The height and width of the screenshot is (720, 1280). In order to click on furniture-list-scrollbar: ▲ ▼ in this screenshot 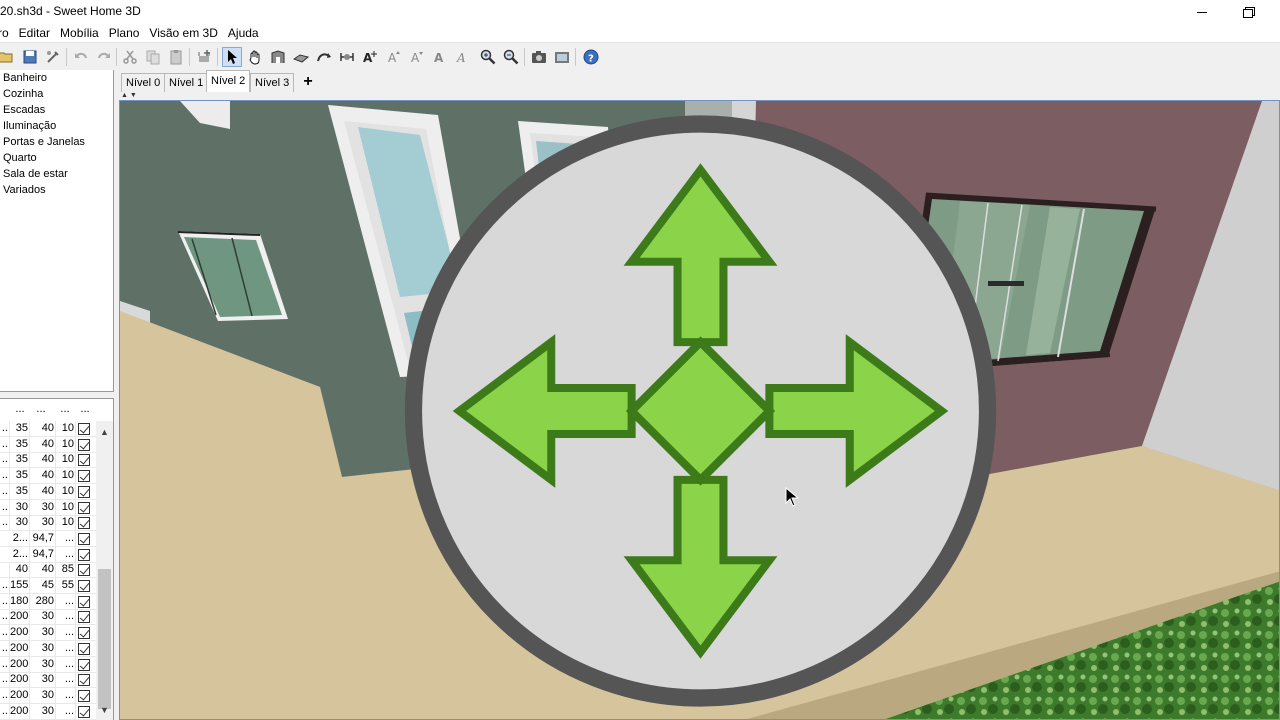, I will do `click(104, 570)`.